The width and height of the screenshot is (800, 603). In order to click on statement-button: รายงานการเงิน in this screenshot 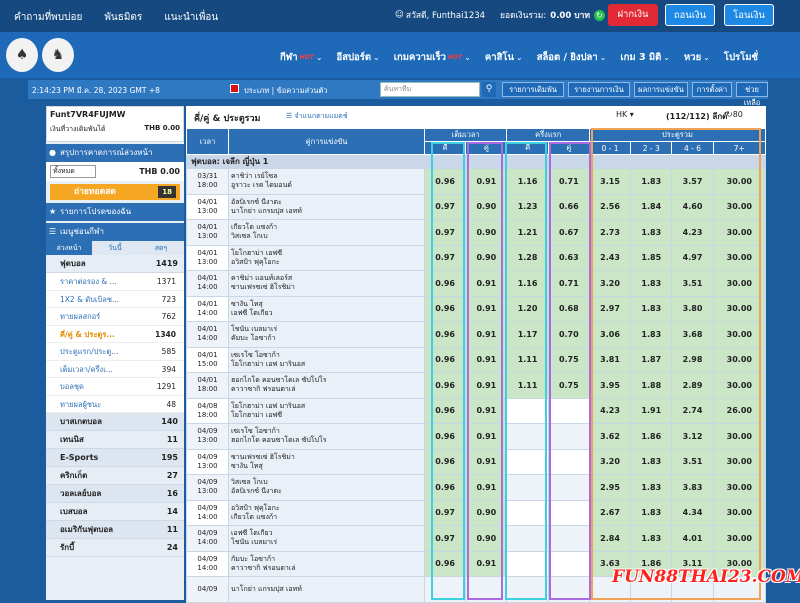, I will do `click(599, 89)`.